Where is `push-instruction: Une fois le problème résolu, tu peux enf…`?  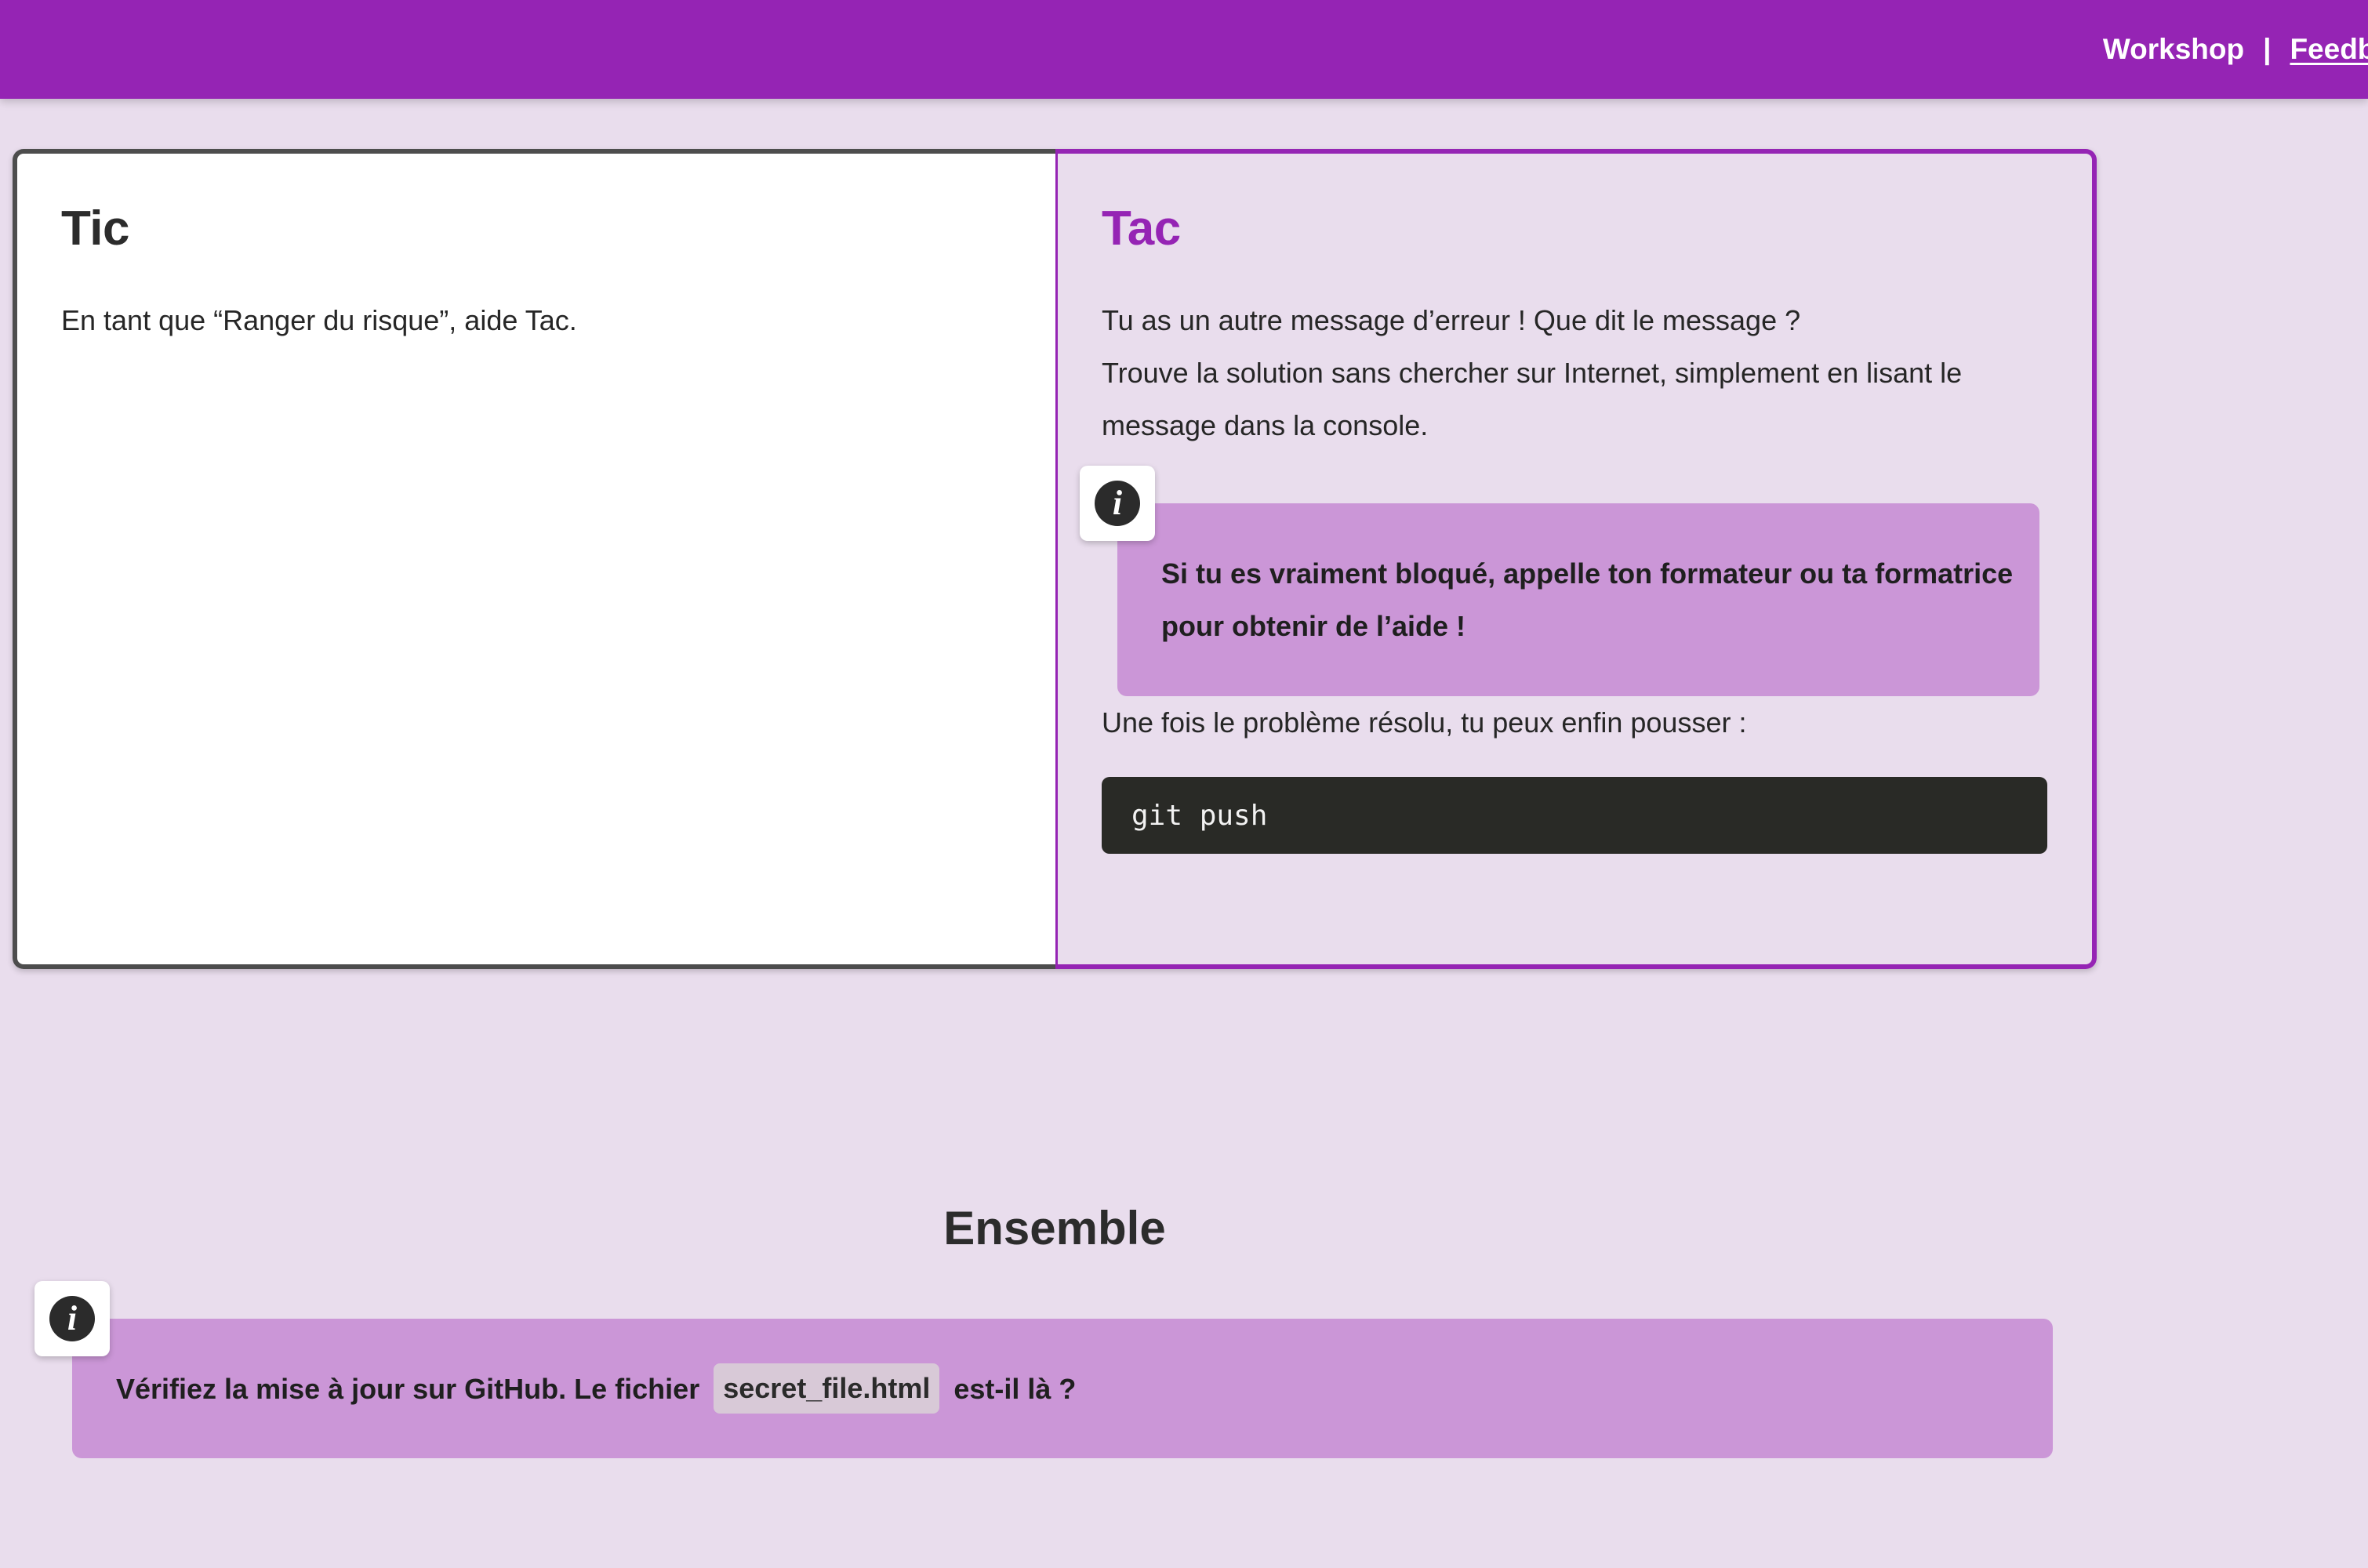 push-instruction: Une fois le problème résolu, tu peux enf… is located at coordinates (1425, 722).